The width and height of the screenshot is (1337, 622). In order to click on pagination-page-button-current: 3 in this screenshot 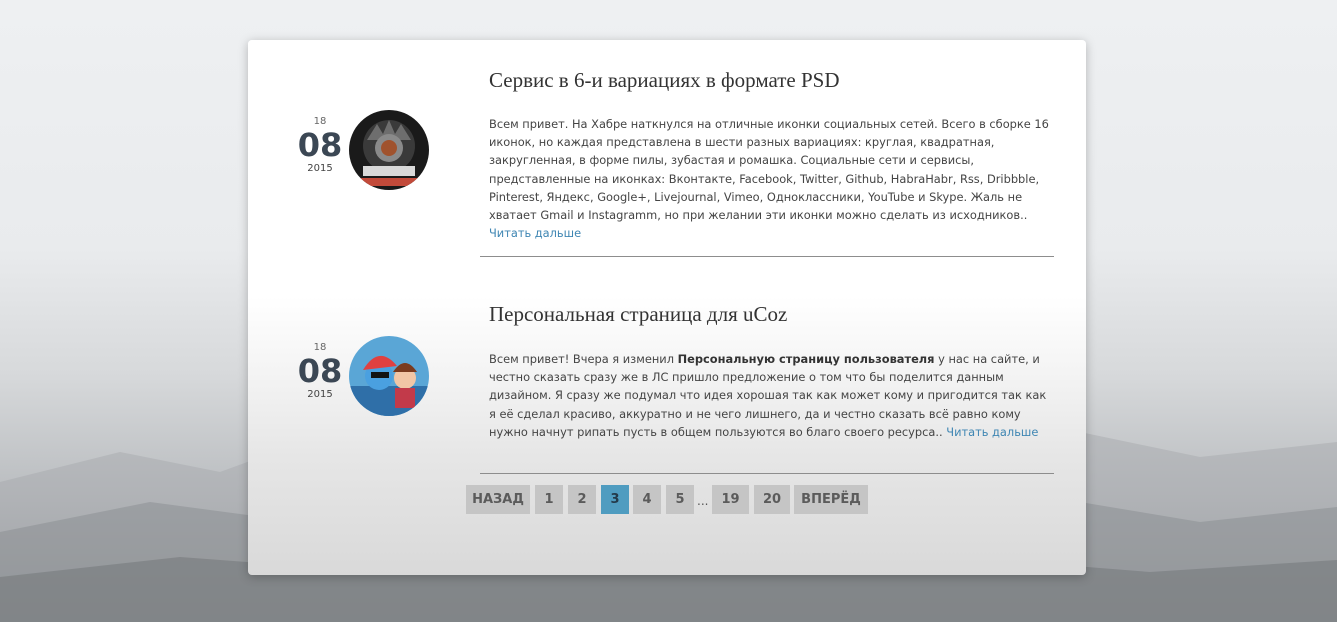, I will do `click(615, 499)`.